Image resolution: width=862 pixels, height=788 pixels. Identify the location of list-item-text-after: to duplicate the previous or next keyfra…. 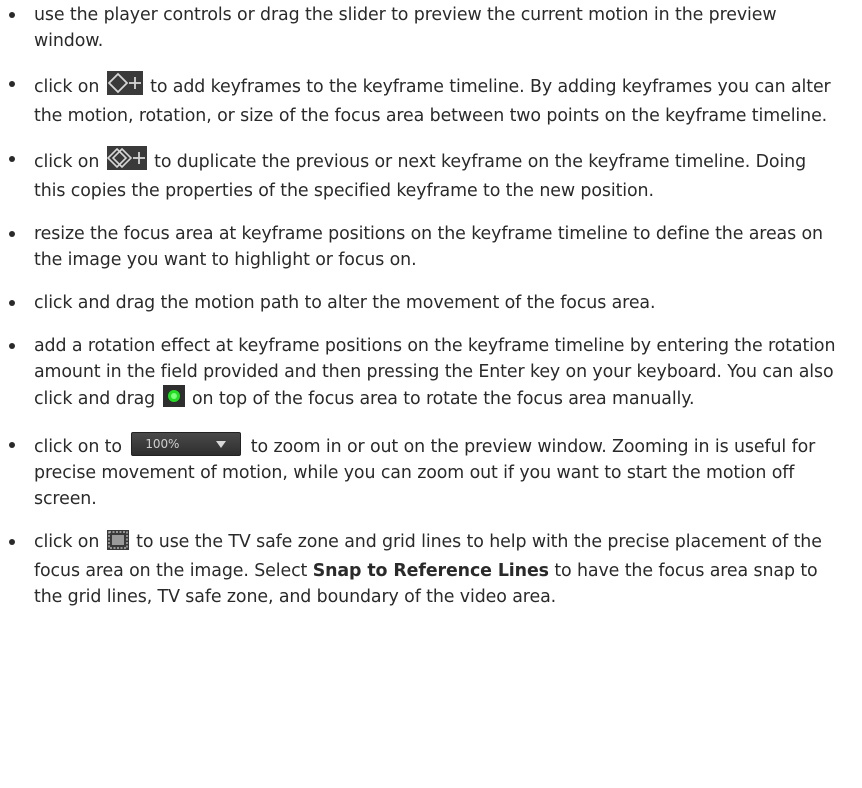
(420, 176).